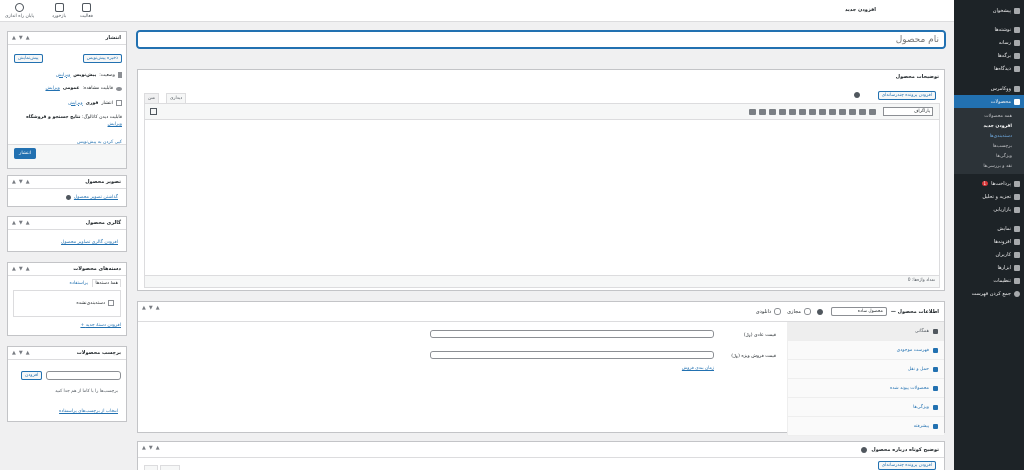 This screenshot has width=1024, height=470. Describe the element at coordinates (111, 303) in the screenshot. I see `uncategorized-checkbox` at that location.